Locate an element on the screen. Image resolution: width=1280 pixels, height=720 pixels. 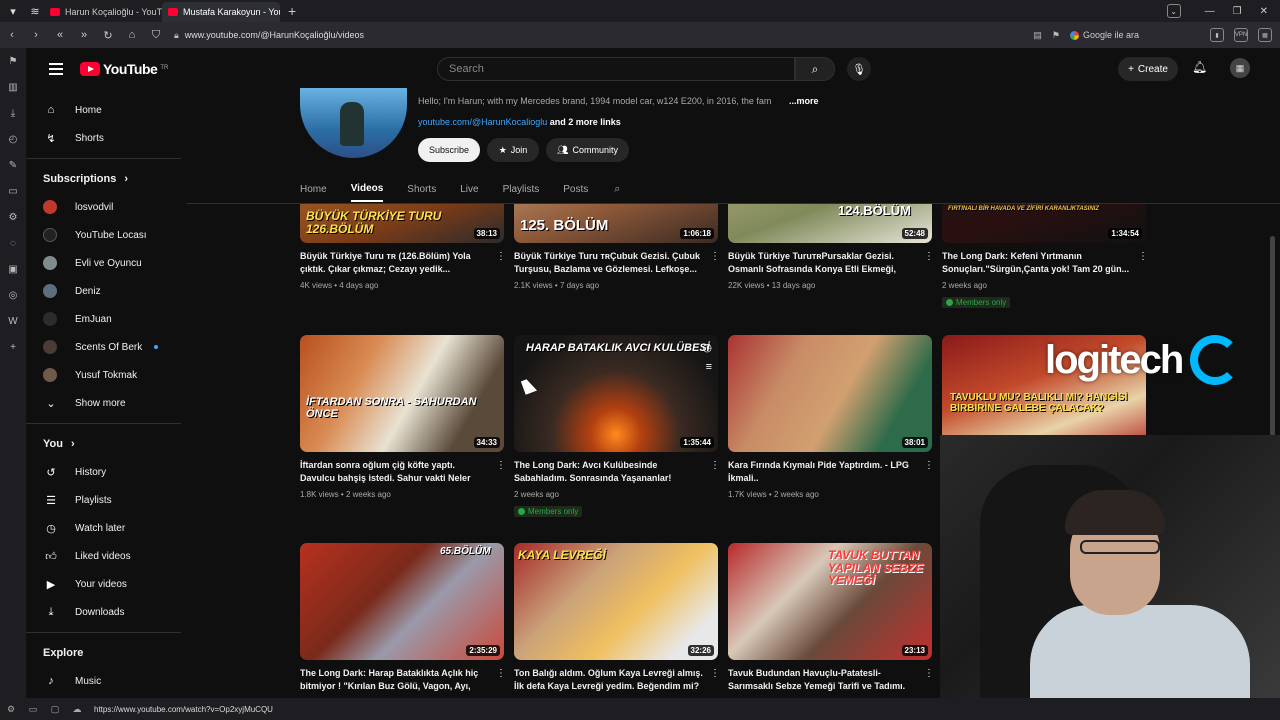
subscription-item: YouTube Locası is located at coordinates (103, 235).